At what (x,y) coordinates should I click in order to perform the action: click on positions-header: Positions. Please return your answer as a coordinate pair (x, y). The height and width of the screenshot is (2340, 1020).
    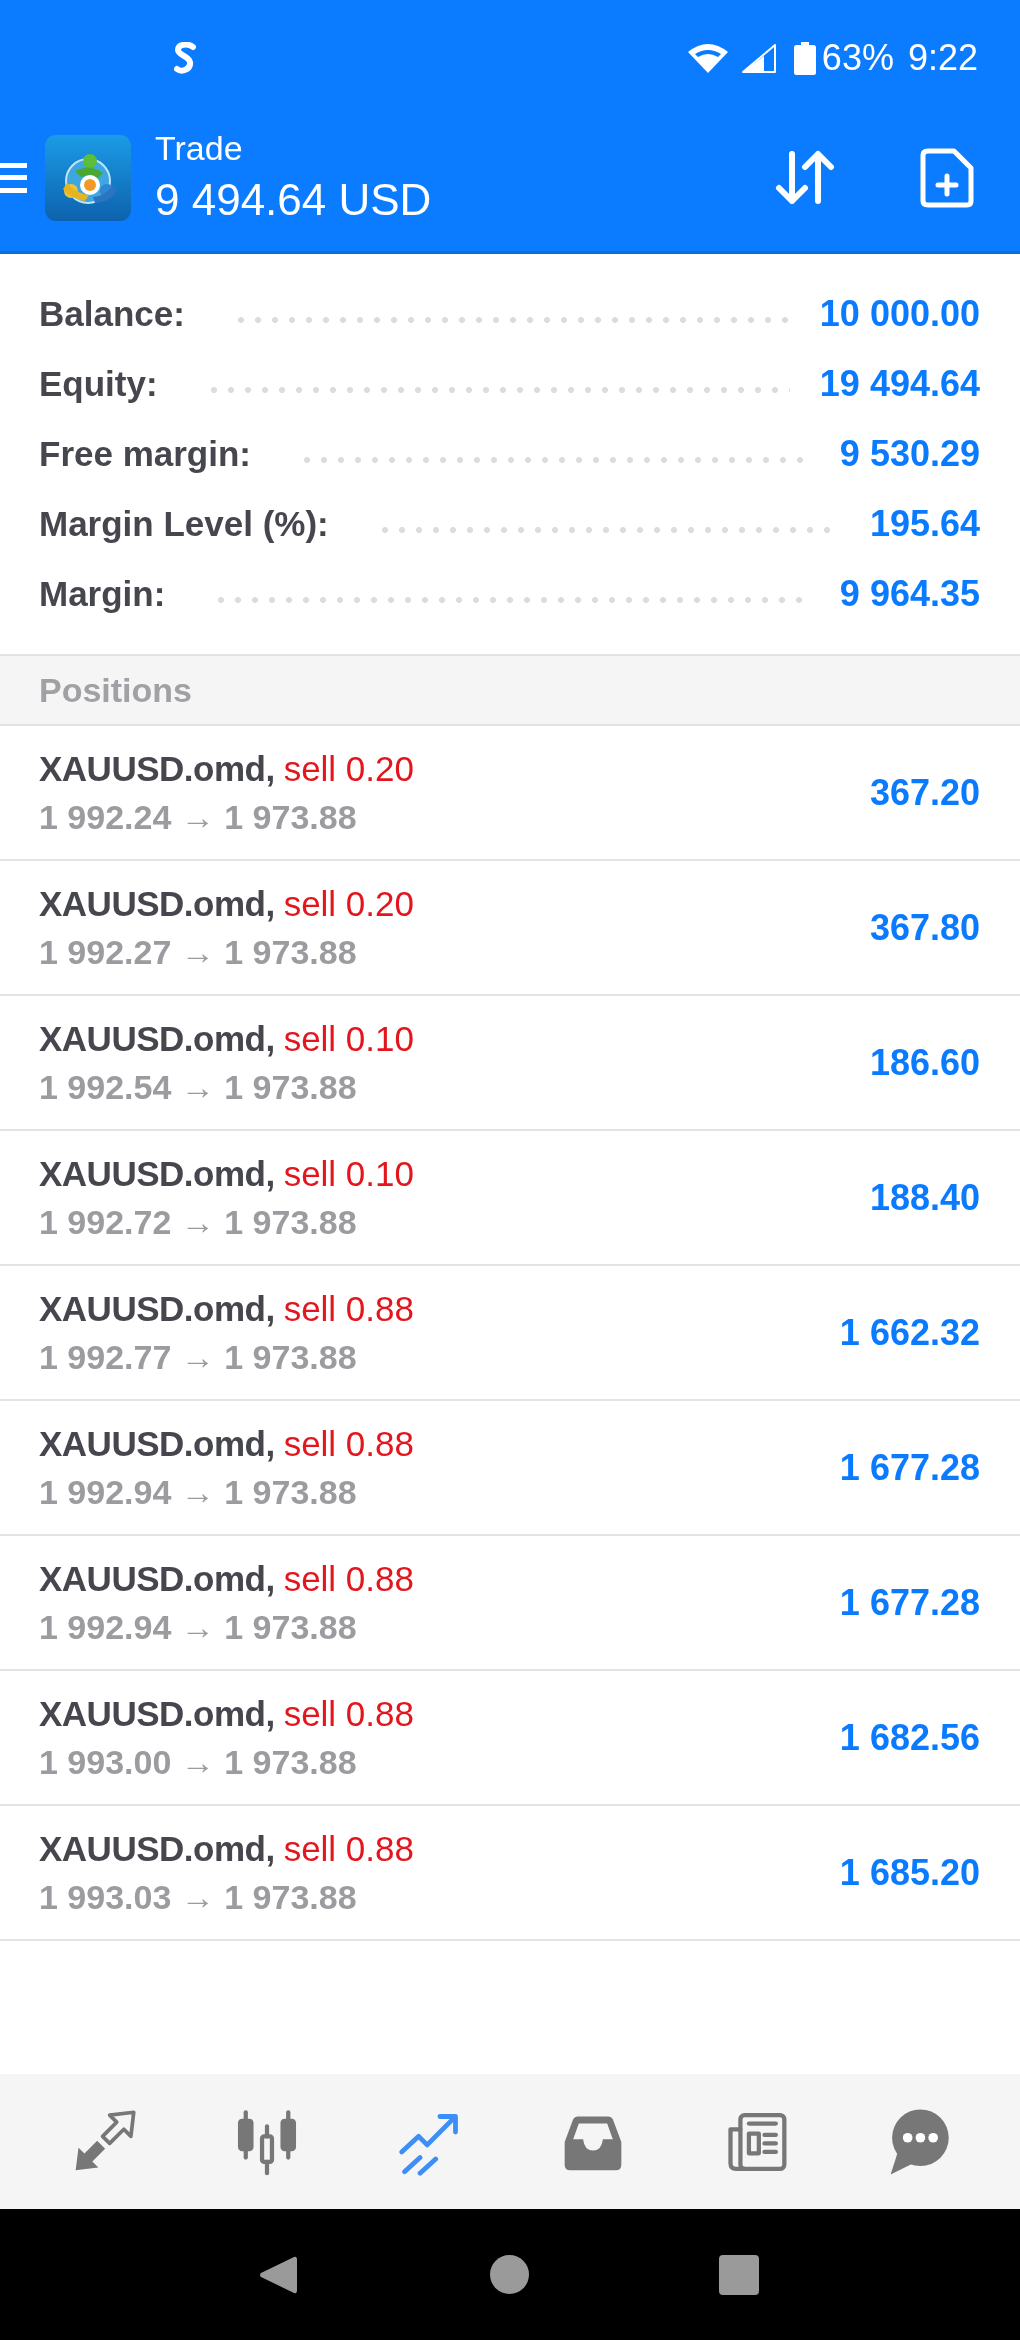
    Looking at the image, I should click on (510, 691).